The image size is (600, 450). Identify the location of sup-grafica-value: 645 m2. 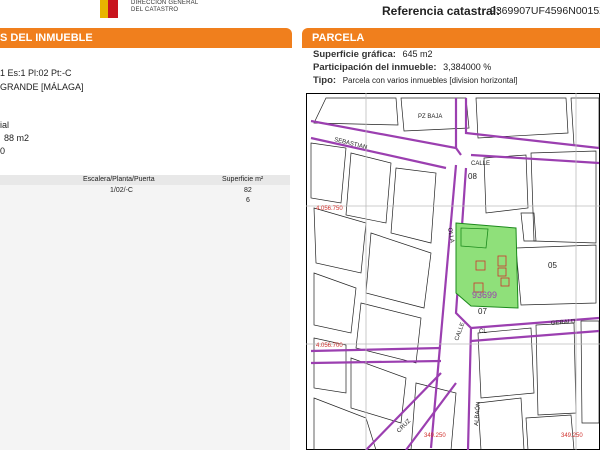
(417, 54).